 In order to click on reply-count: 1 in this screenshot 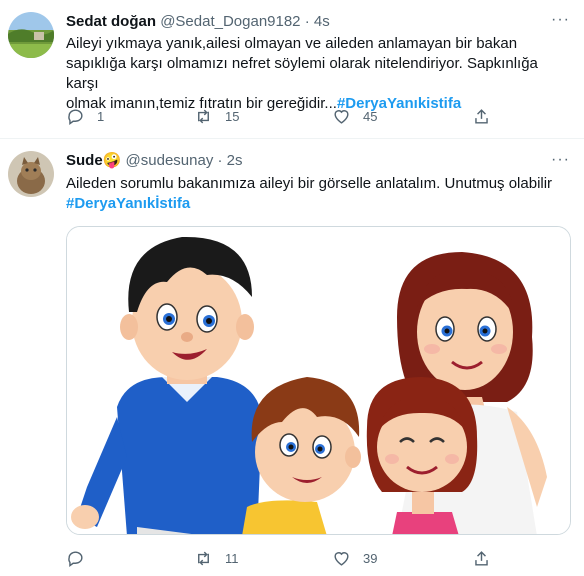, I will do `click(101, 116)`.